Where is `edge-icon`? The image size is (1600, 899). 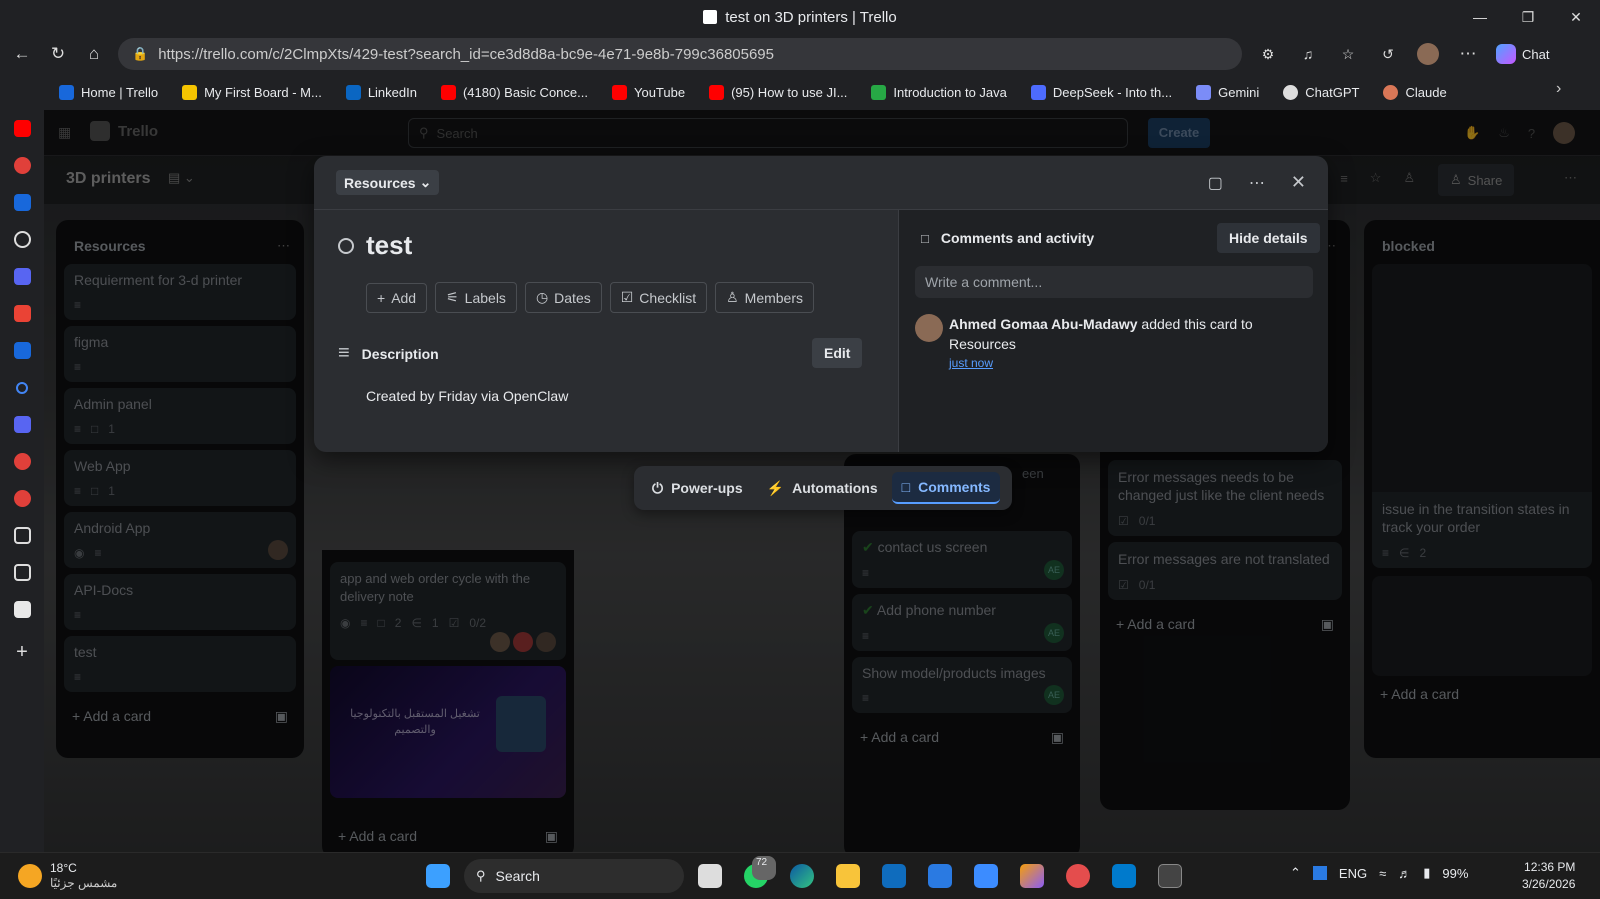 edge-icon is located at coordinates (802, 876).